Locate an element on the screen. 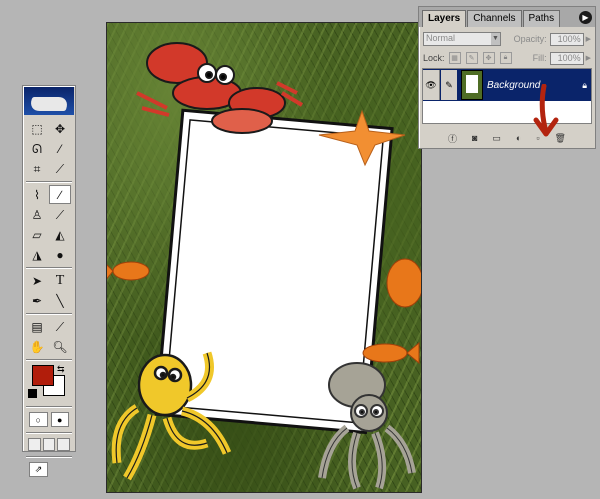  layer-list: 👁︎ ✎ Background 🔒︎ is located at coordinates (507, 96).